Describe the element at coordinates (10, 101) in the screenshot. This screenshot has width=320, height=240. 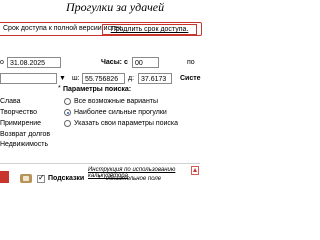
I see `goal-item: Слава` at that location.